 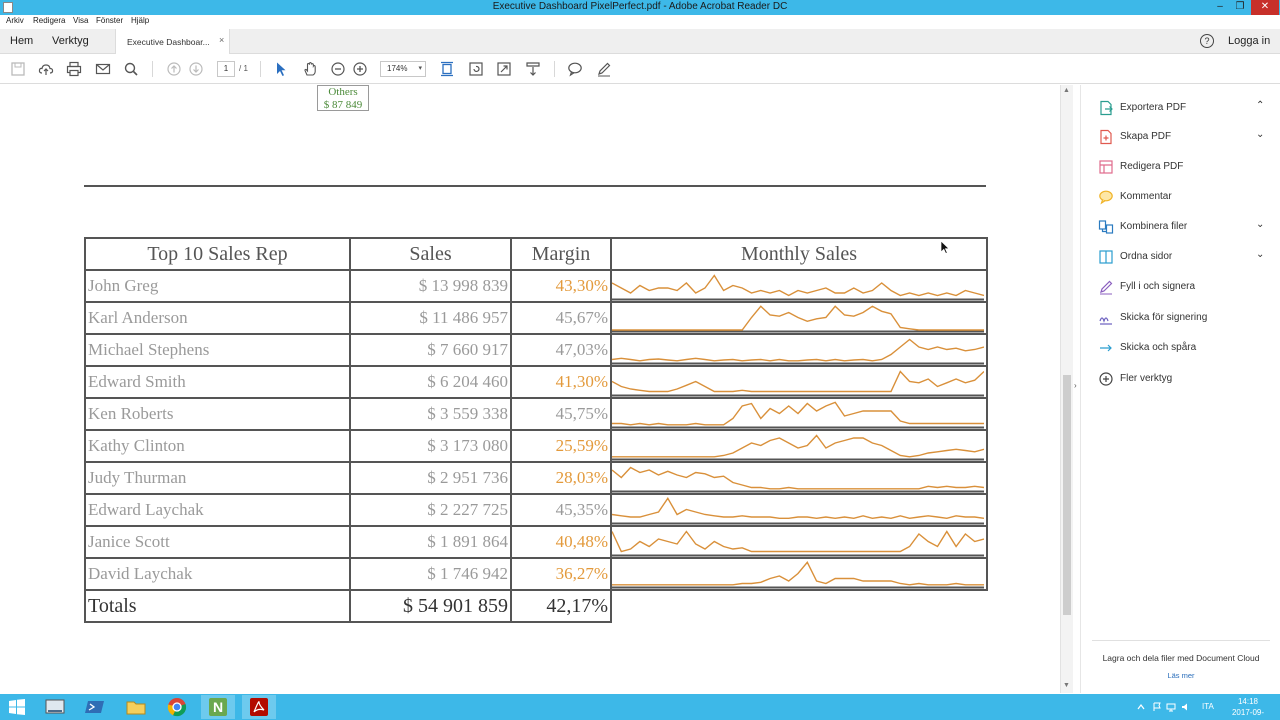 What do you see at coordinates (561, 318) in the screenshot?
I see `rep-margin: 45,67%` at bounding box center [561, 318].